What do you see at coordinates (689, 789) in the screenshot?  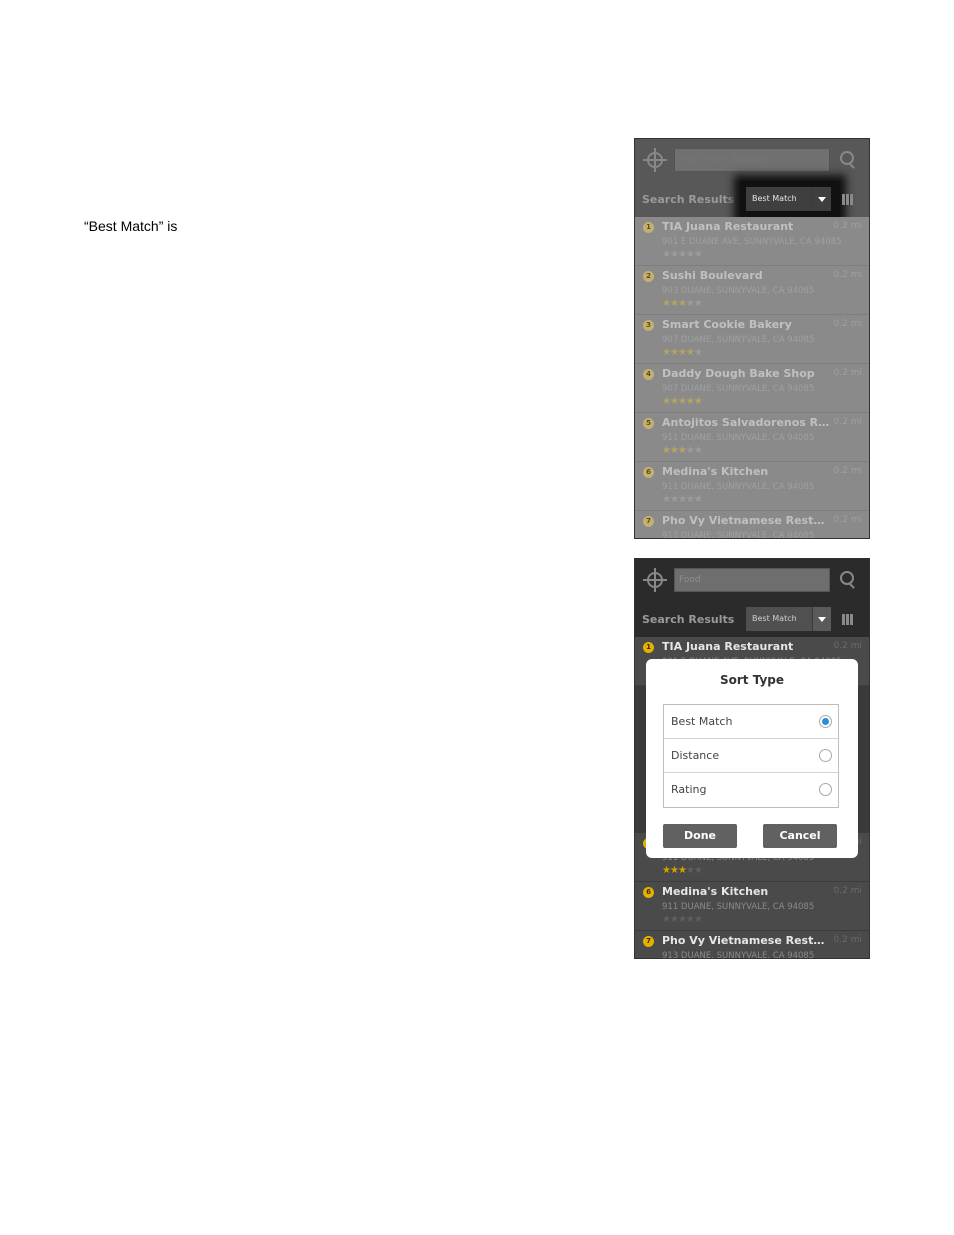 I see `option-label: Rating` at bounding box center [689, 789].